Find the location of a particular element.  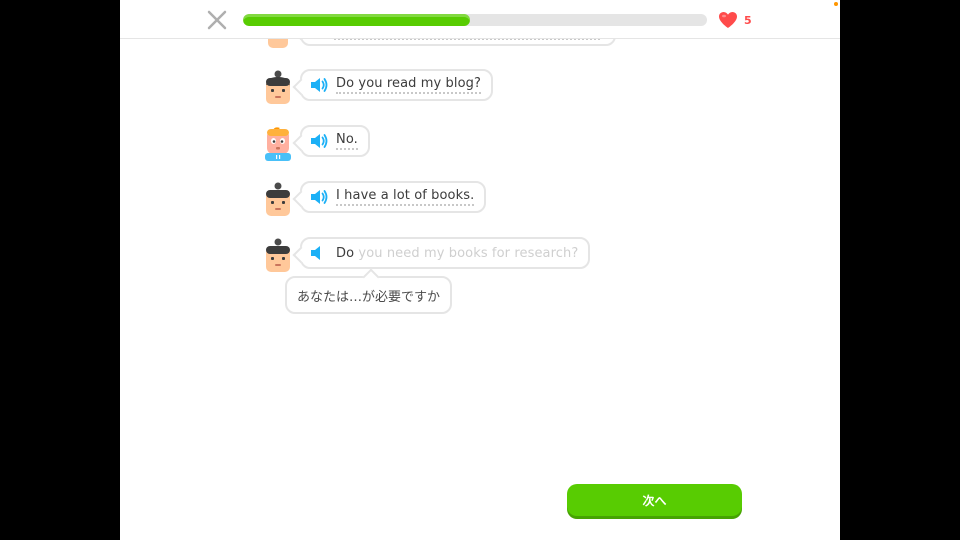

chat-bubble: No. is located at coordinates (335, 141).